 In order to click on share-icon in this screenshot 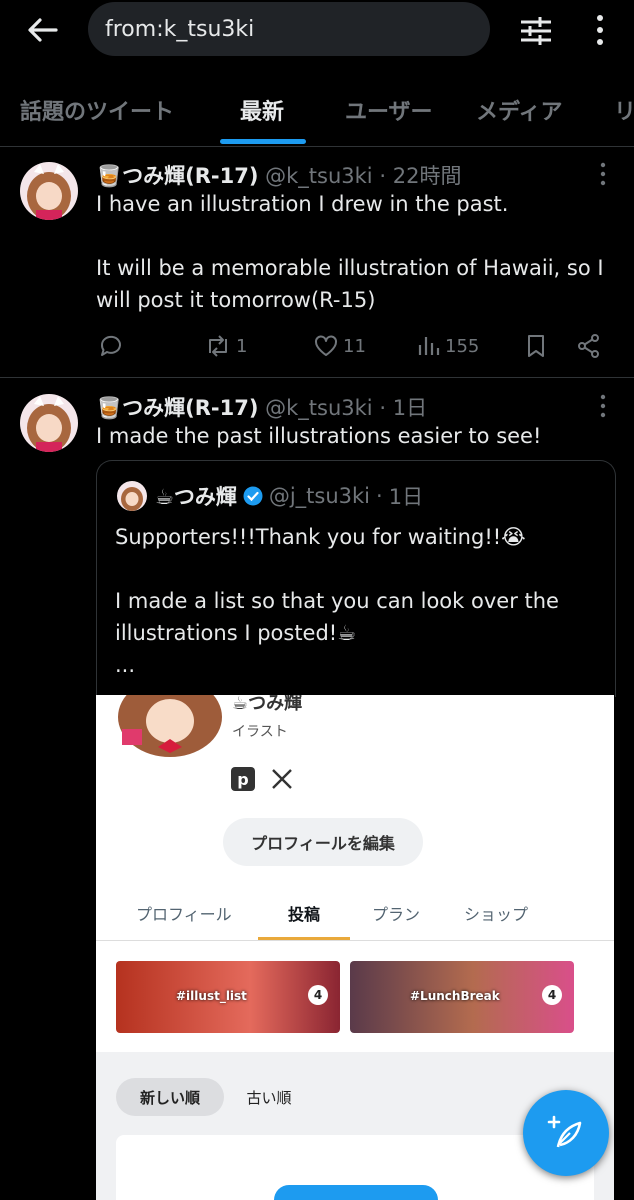, I will do `click(589, 346)`.